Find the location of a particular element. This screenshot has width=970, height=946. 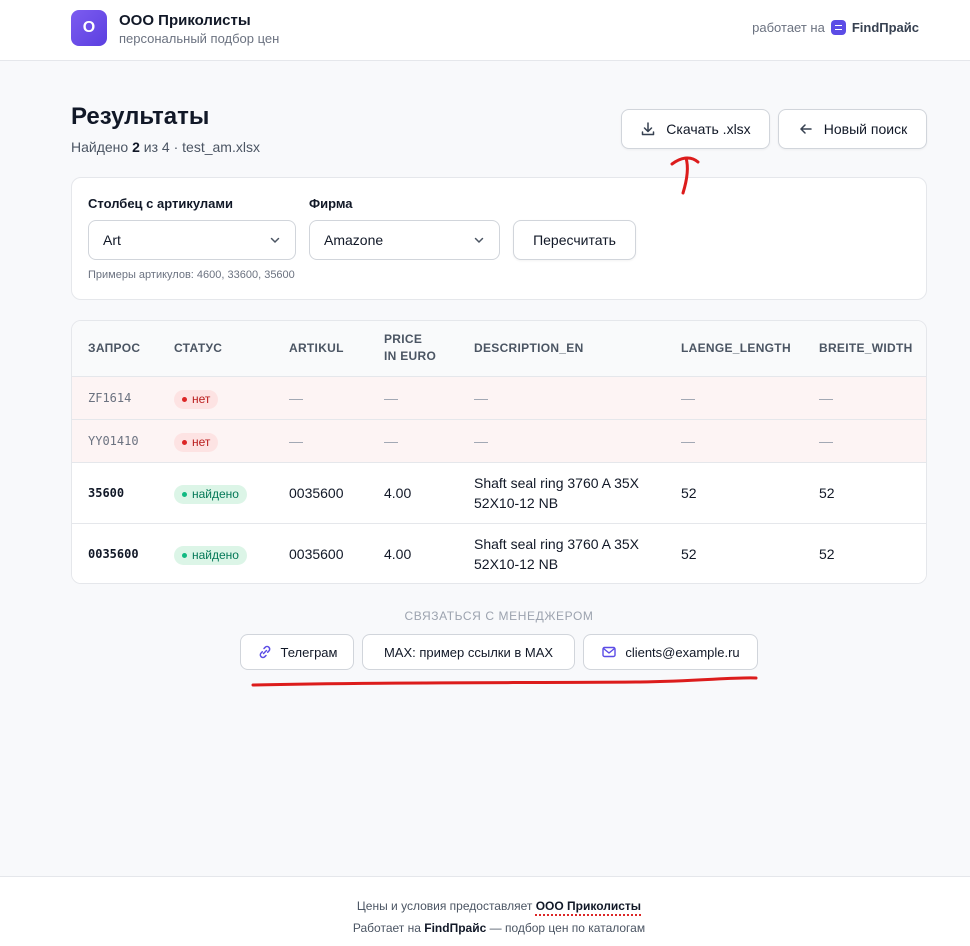

company-logo: О is located at coordinates (89, 28).